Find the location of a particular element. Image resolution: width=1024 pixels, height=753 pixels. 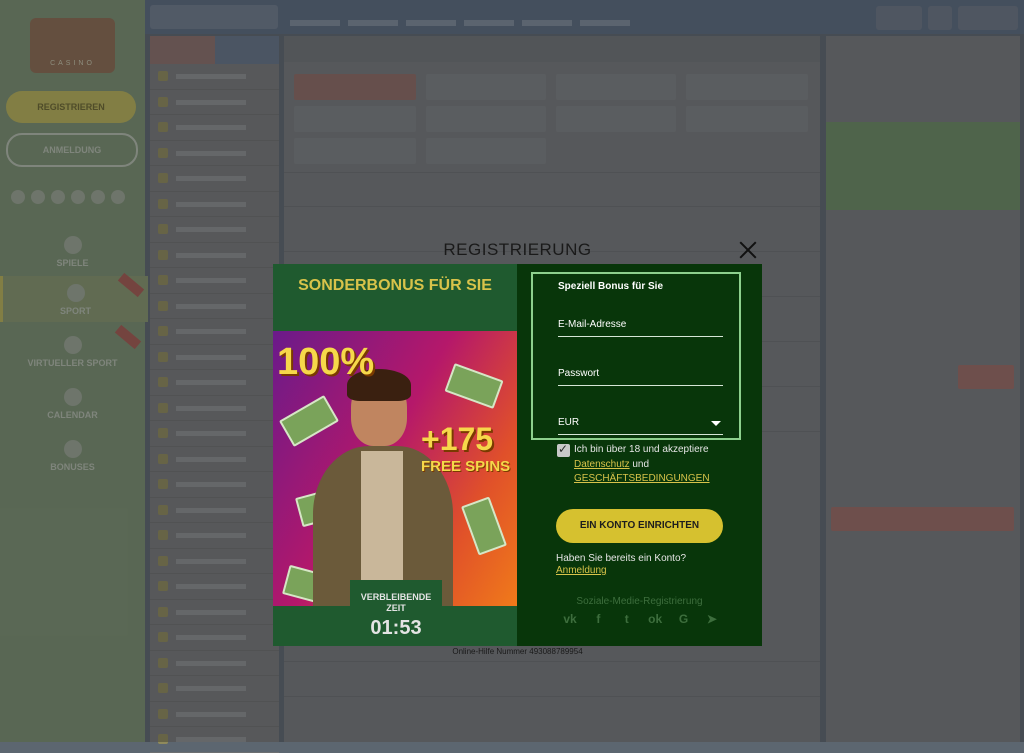

have-account: Haben Sie bereits ein Konto? Anmeldung is located at coordinates (621, 565).